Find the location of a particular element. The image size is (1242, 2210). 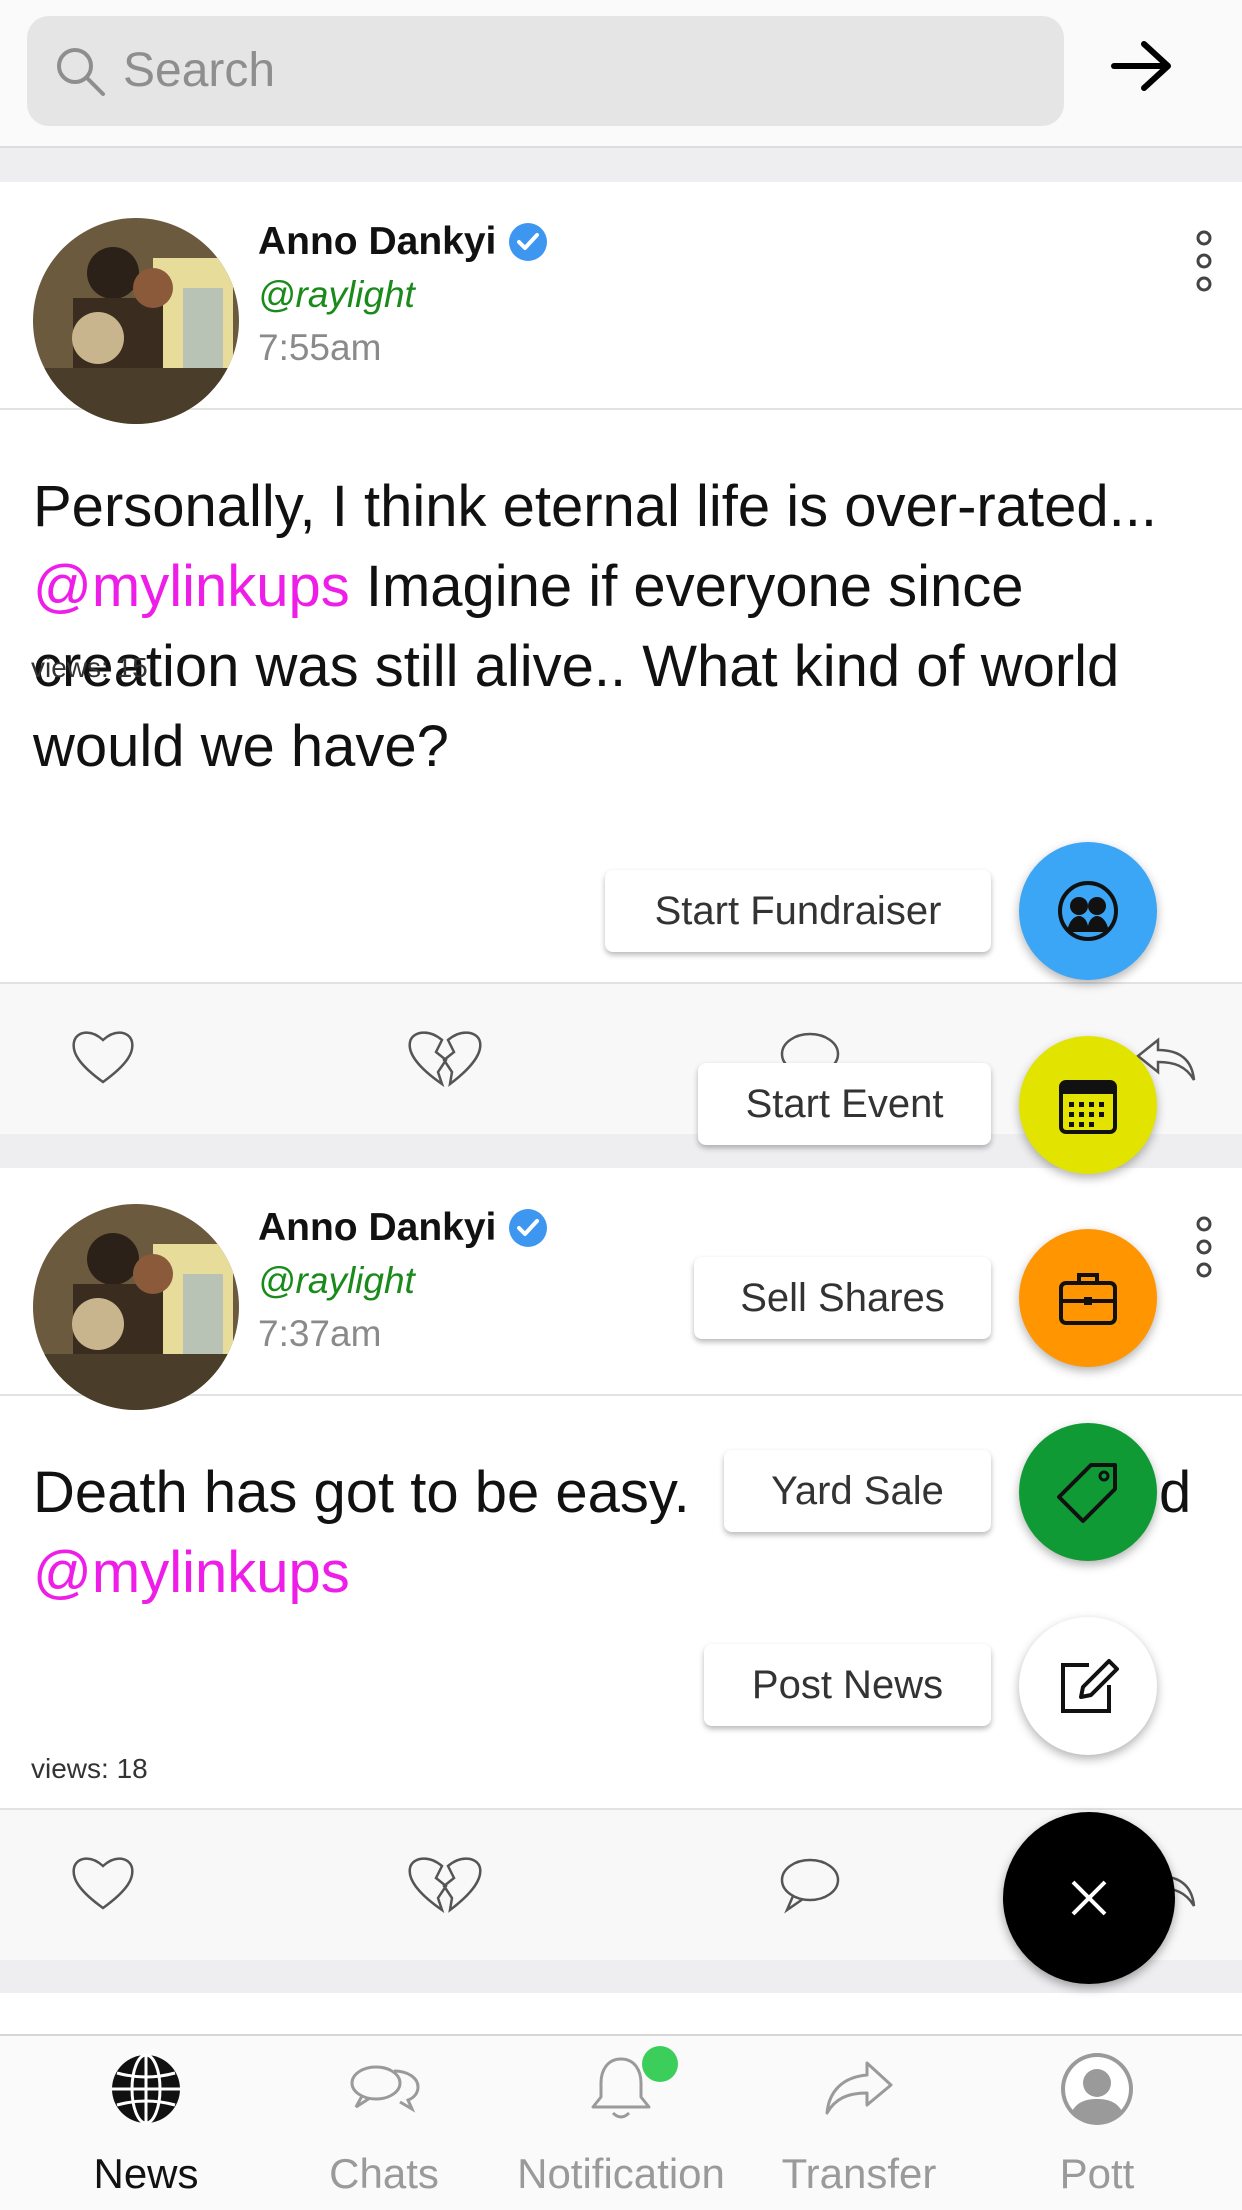

sell-shares-button is located at coordinates (1088, 1298).